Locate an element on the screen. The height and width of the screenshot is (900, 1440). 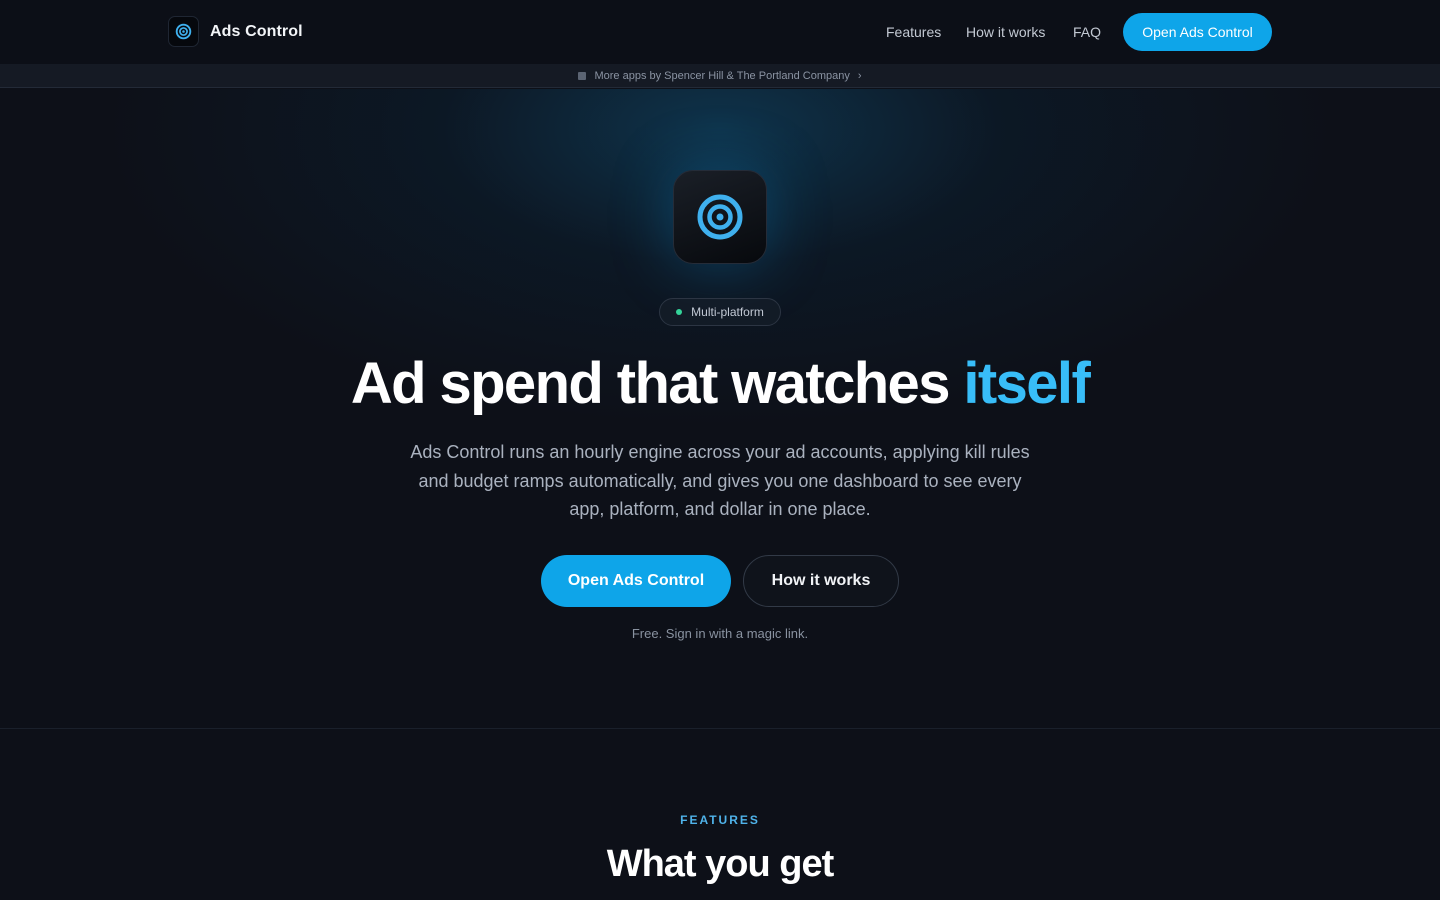
nav-link-faq: FAQ is located at coordinates (1087, 32).